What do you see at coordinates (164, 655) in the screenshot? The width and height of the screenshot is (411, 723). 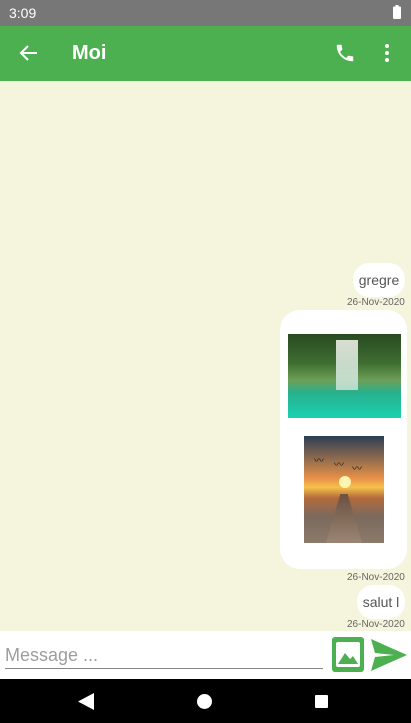 I see `message-input` at bounding box center [164, 655].